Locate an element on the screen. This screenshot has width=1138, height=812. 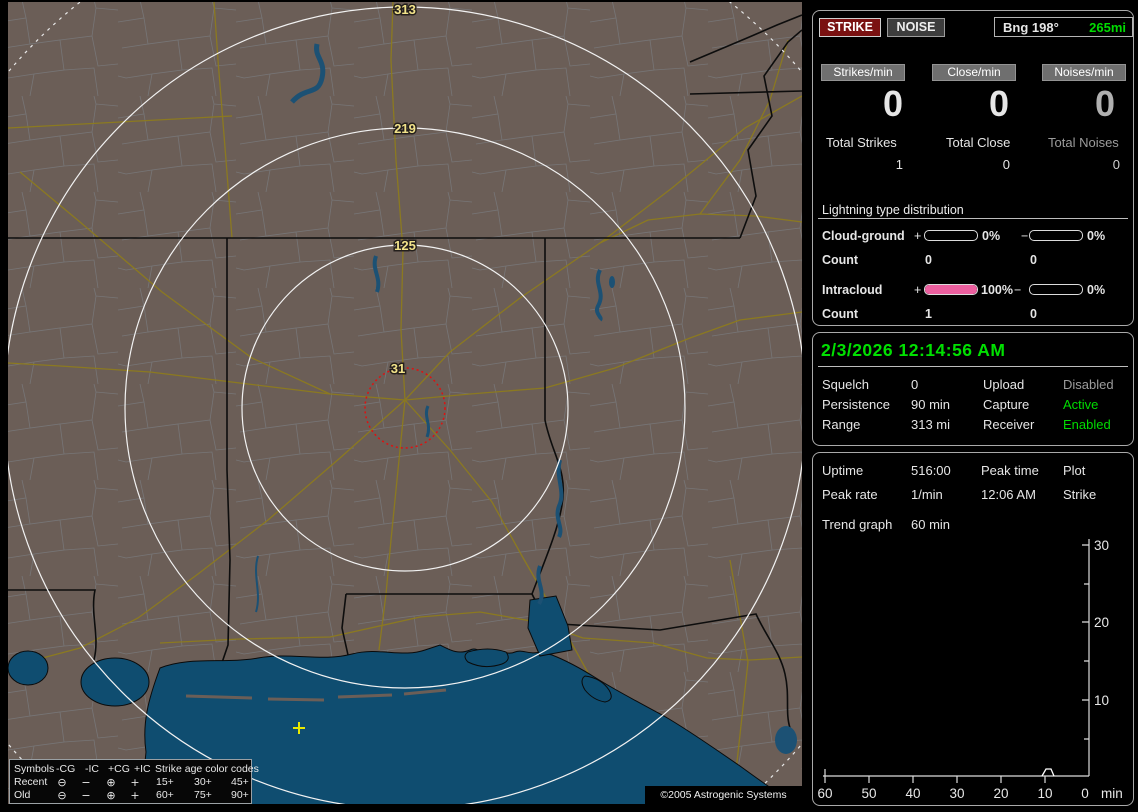
ring-label-31: 31 is located at coordinates (398, 368).